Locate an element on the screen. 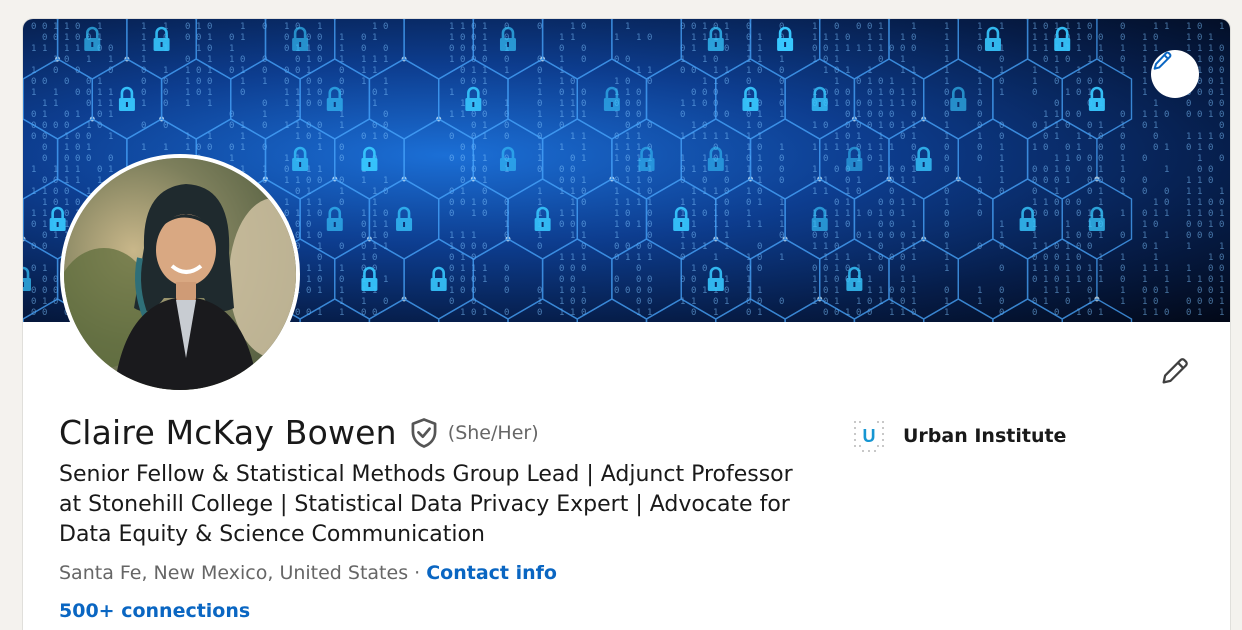 The image size is (1242, 630). edit-intro-button is located at coordinates (1175, 371).